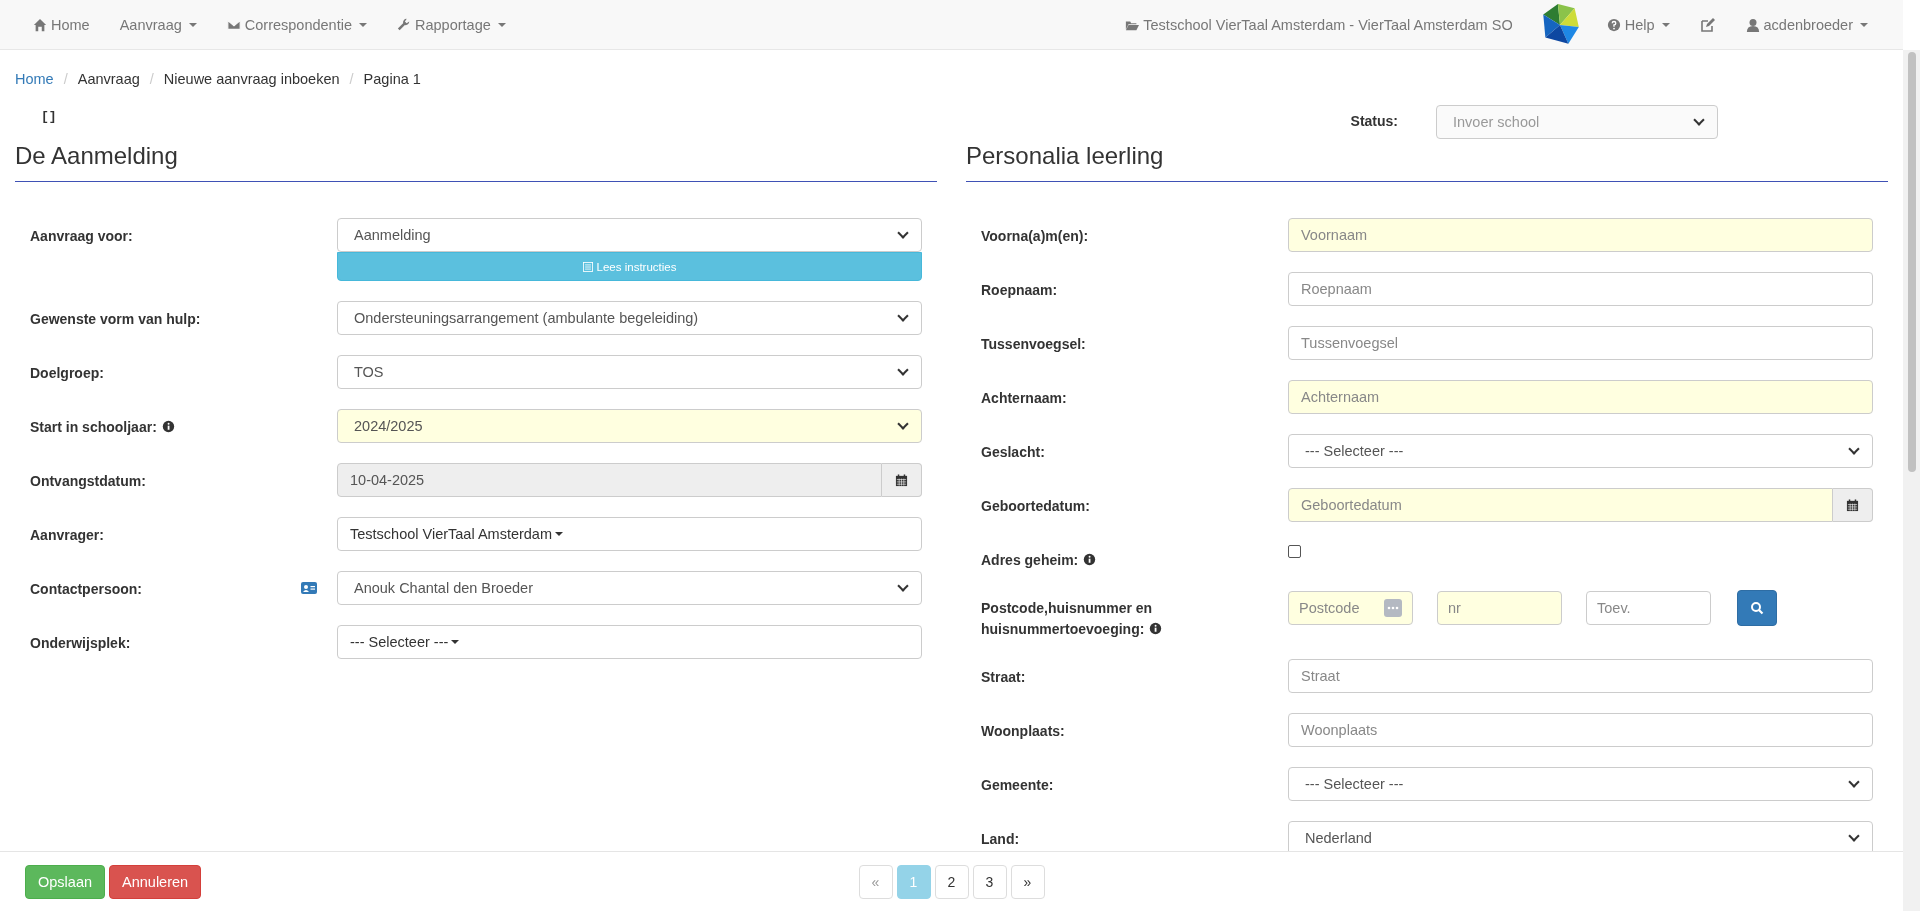 Image resolution: width=1920 pixels, height=911 pixels. What do you see at coordinates (296, 24) in the screenshot?
I see `nav-menu-item: Correspondentie` at bounding box center [296, 24].